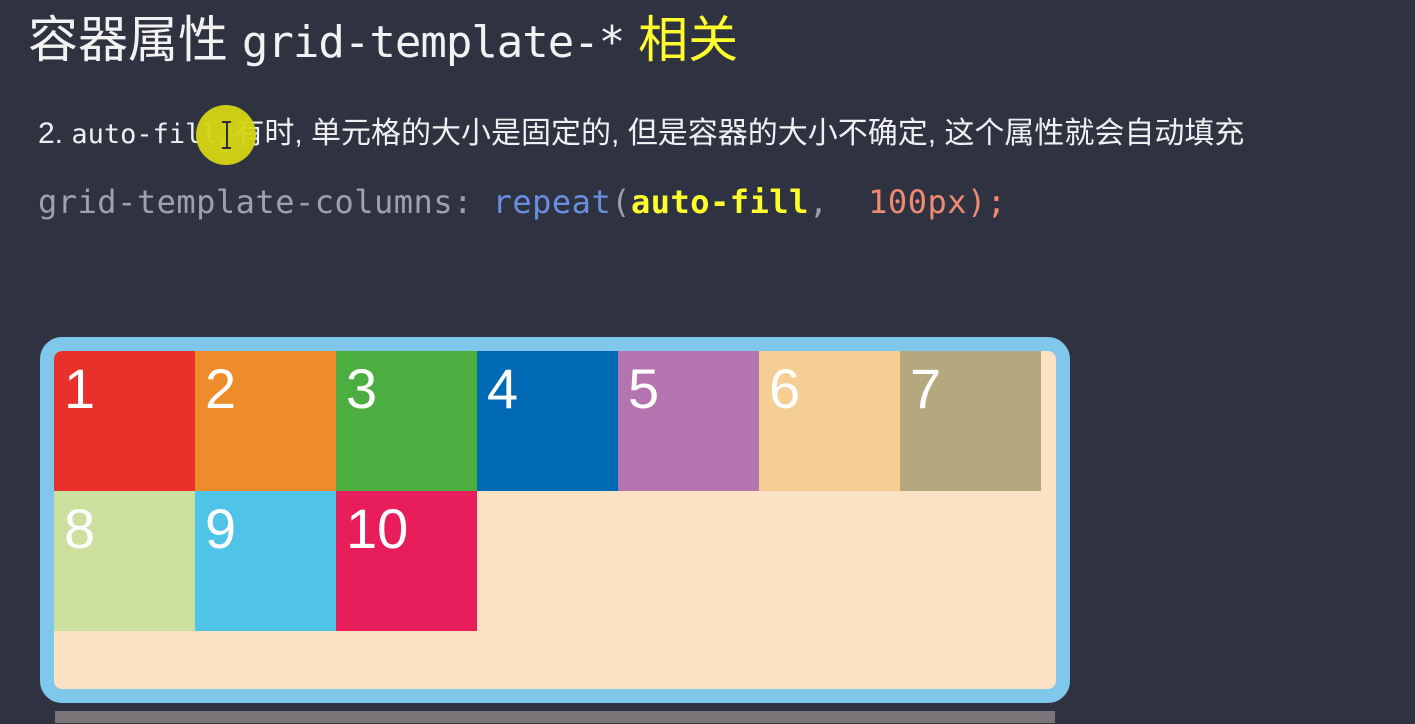 Image resolution: width=1415 pixels, height=724 pixels. Describe the element at coordinates (818, 202) in the screenshot. I see `code-comma: ,` at that location.